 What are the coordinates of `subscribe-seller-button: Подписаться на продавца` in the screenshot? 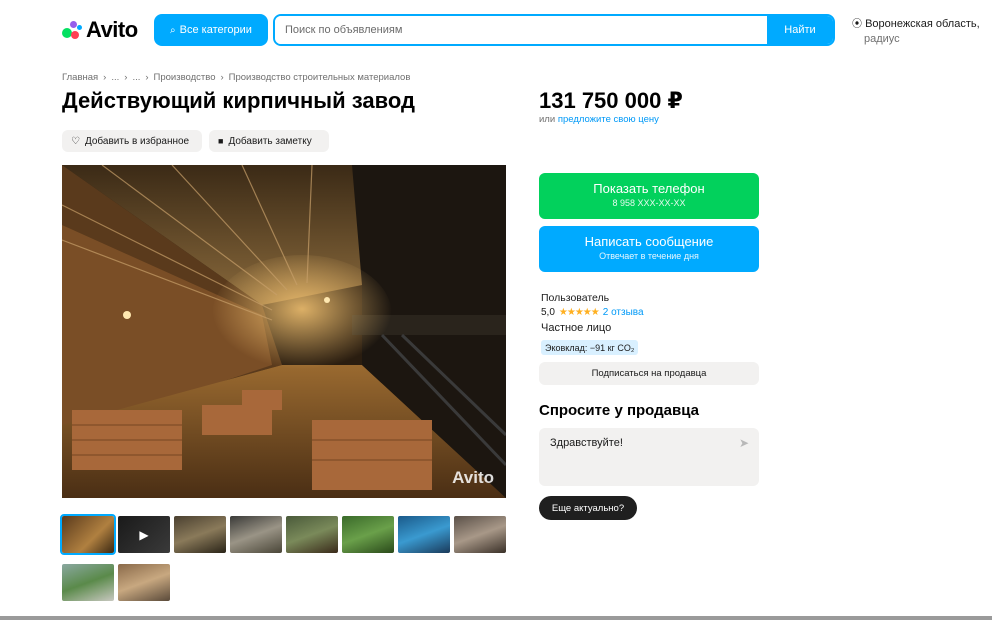 It's located at (649, 373).